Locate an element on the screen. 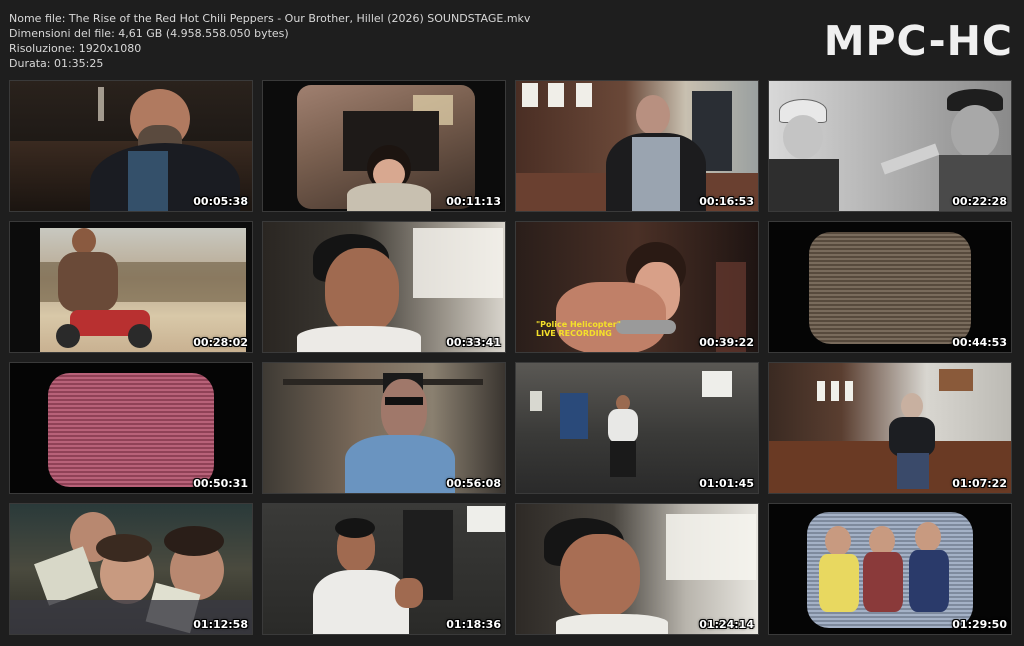 This screenshot has height=646, width=1024. mpc-hc-logo: MPC-HC is located at coordinates (918, 41).